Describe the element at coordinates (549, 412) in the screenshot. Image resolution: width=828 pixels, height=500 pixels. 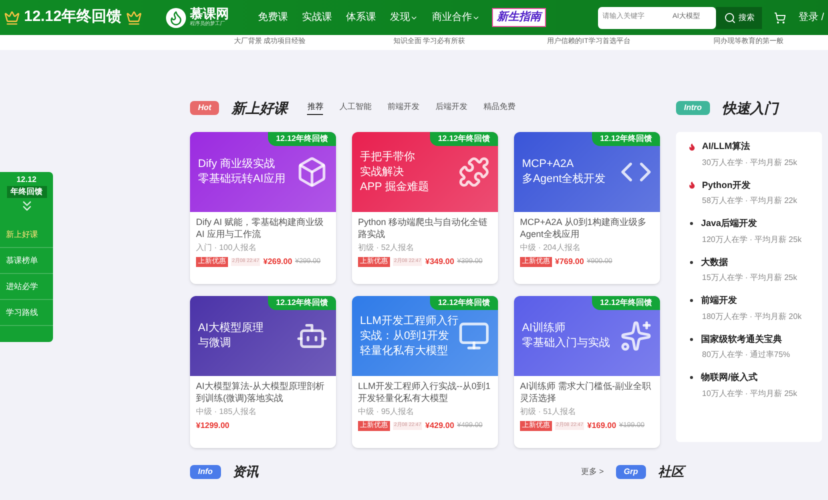
I see `course-meta: 初级 · 51人报名` at that location.